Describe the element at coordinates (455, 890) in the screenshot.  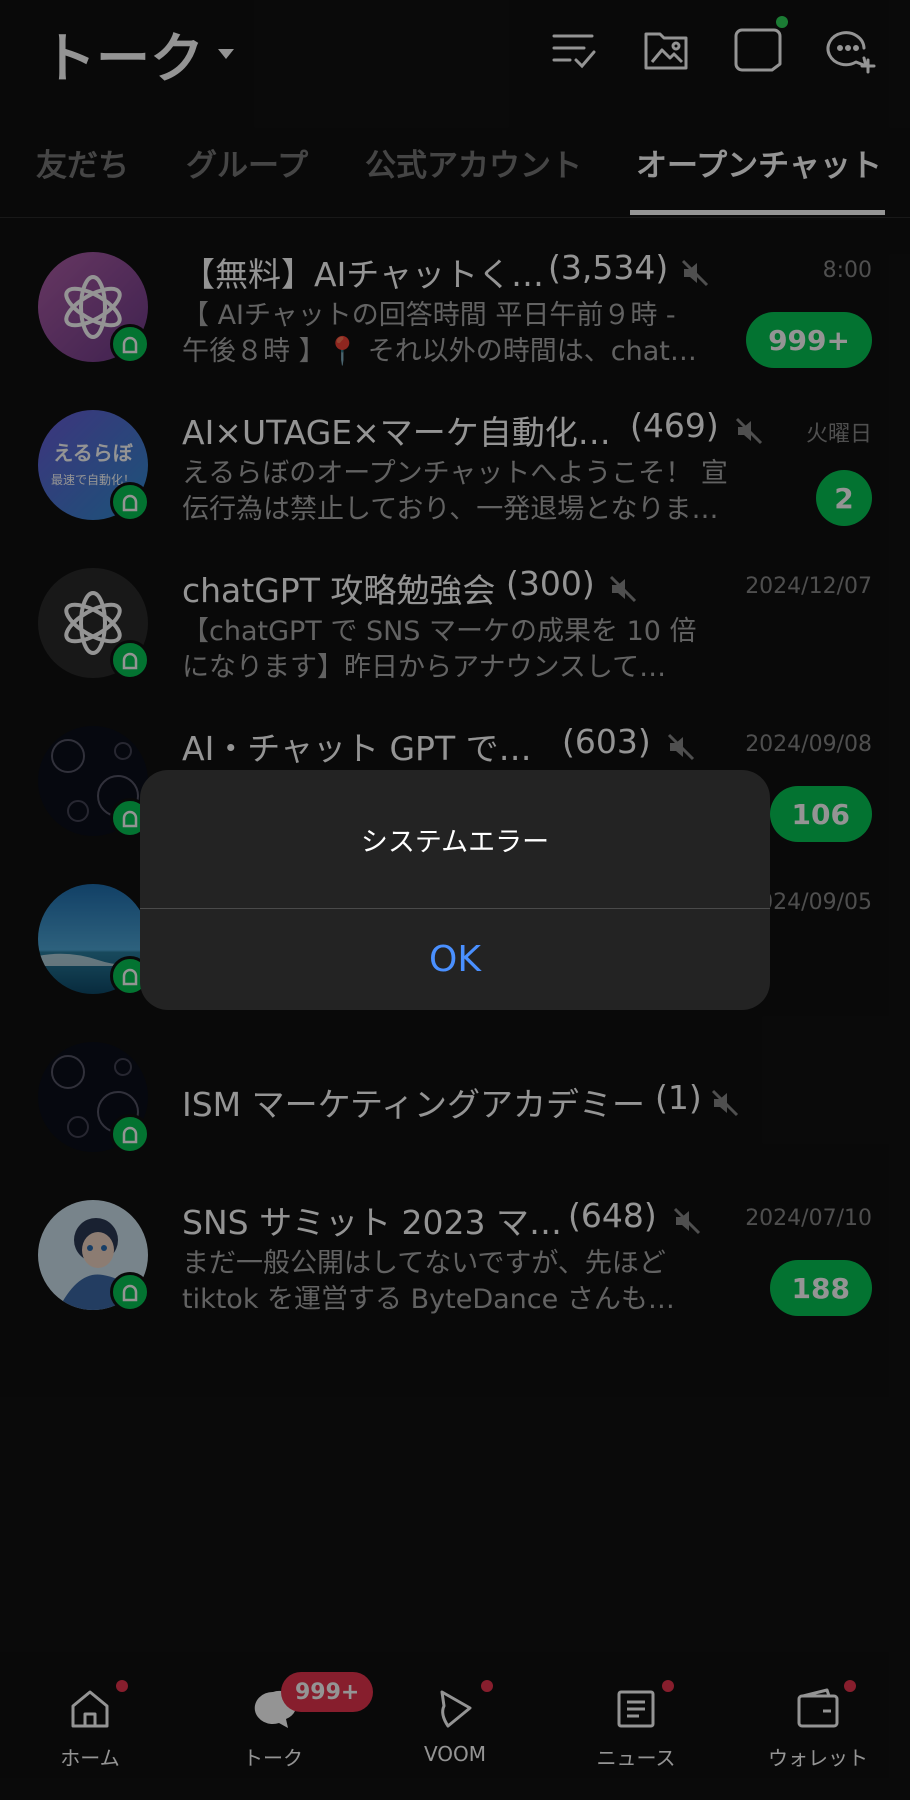
I see `error-alert-dialog: システムエラー OK` at that location.